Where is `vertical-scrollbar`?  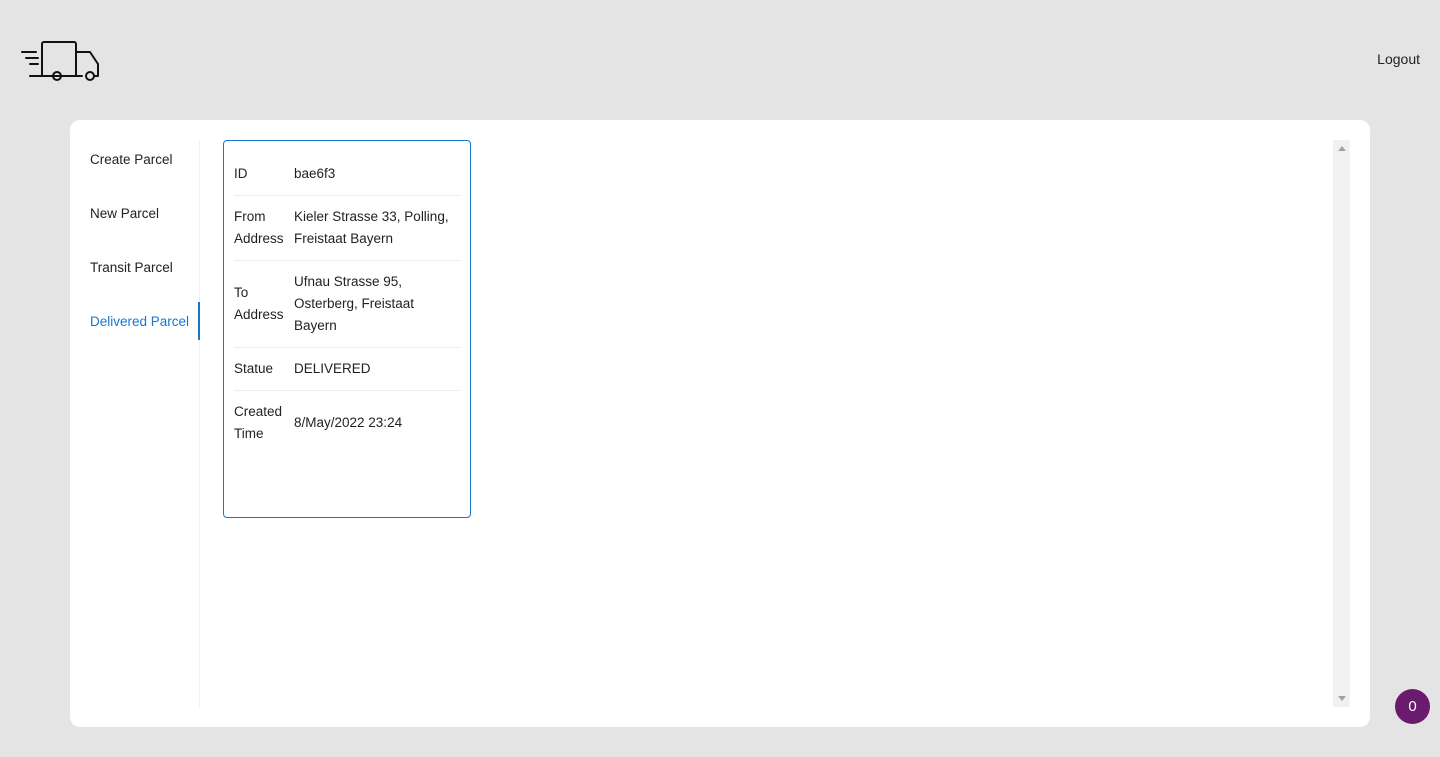 vertical-scrollbar is located at coordinates (1341, 423).